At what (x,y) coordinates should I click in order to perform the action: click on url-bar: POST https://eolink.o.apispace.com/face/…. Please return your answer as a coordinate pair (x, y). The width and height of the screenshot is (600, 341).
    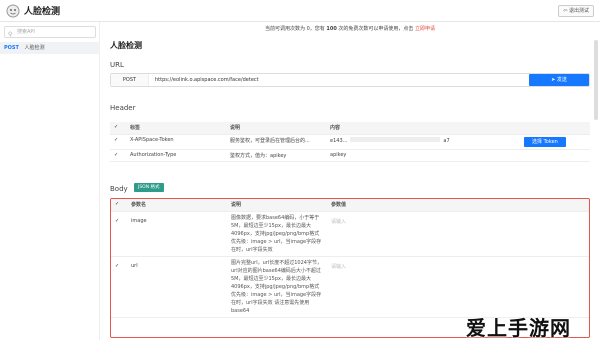
    Looking at the image, I should click on (350, 80).